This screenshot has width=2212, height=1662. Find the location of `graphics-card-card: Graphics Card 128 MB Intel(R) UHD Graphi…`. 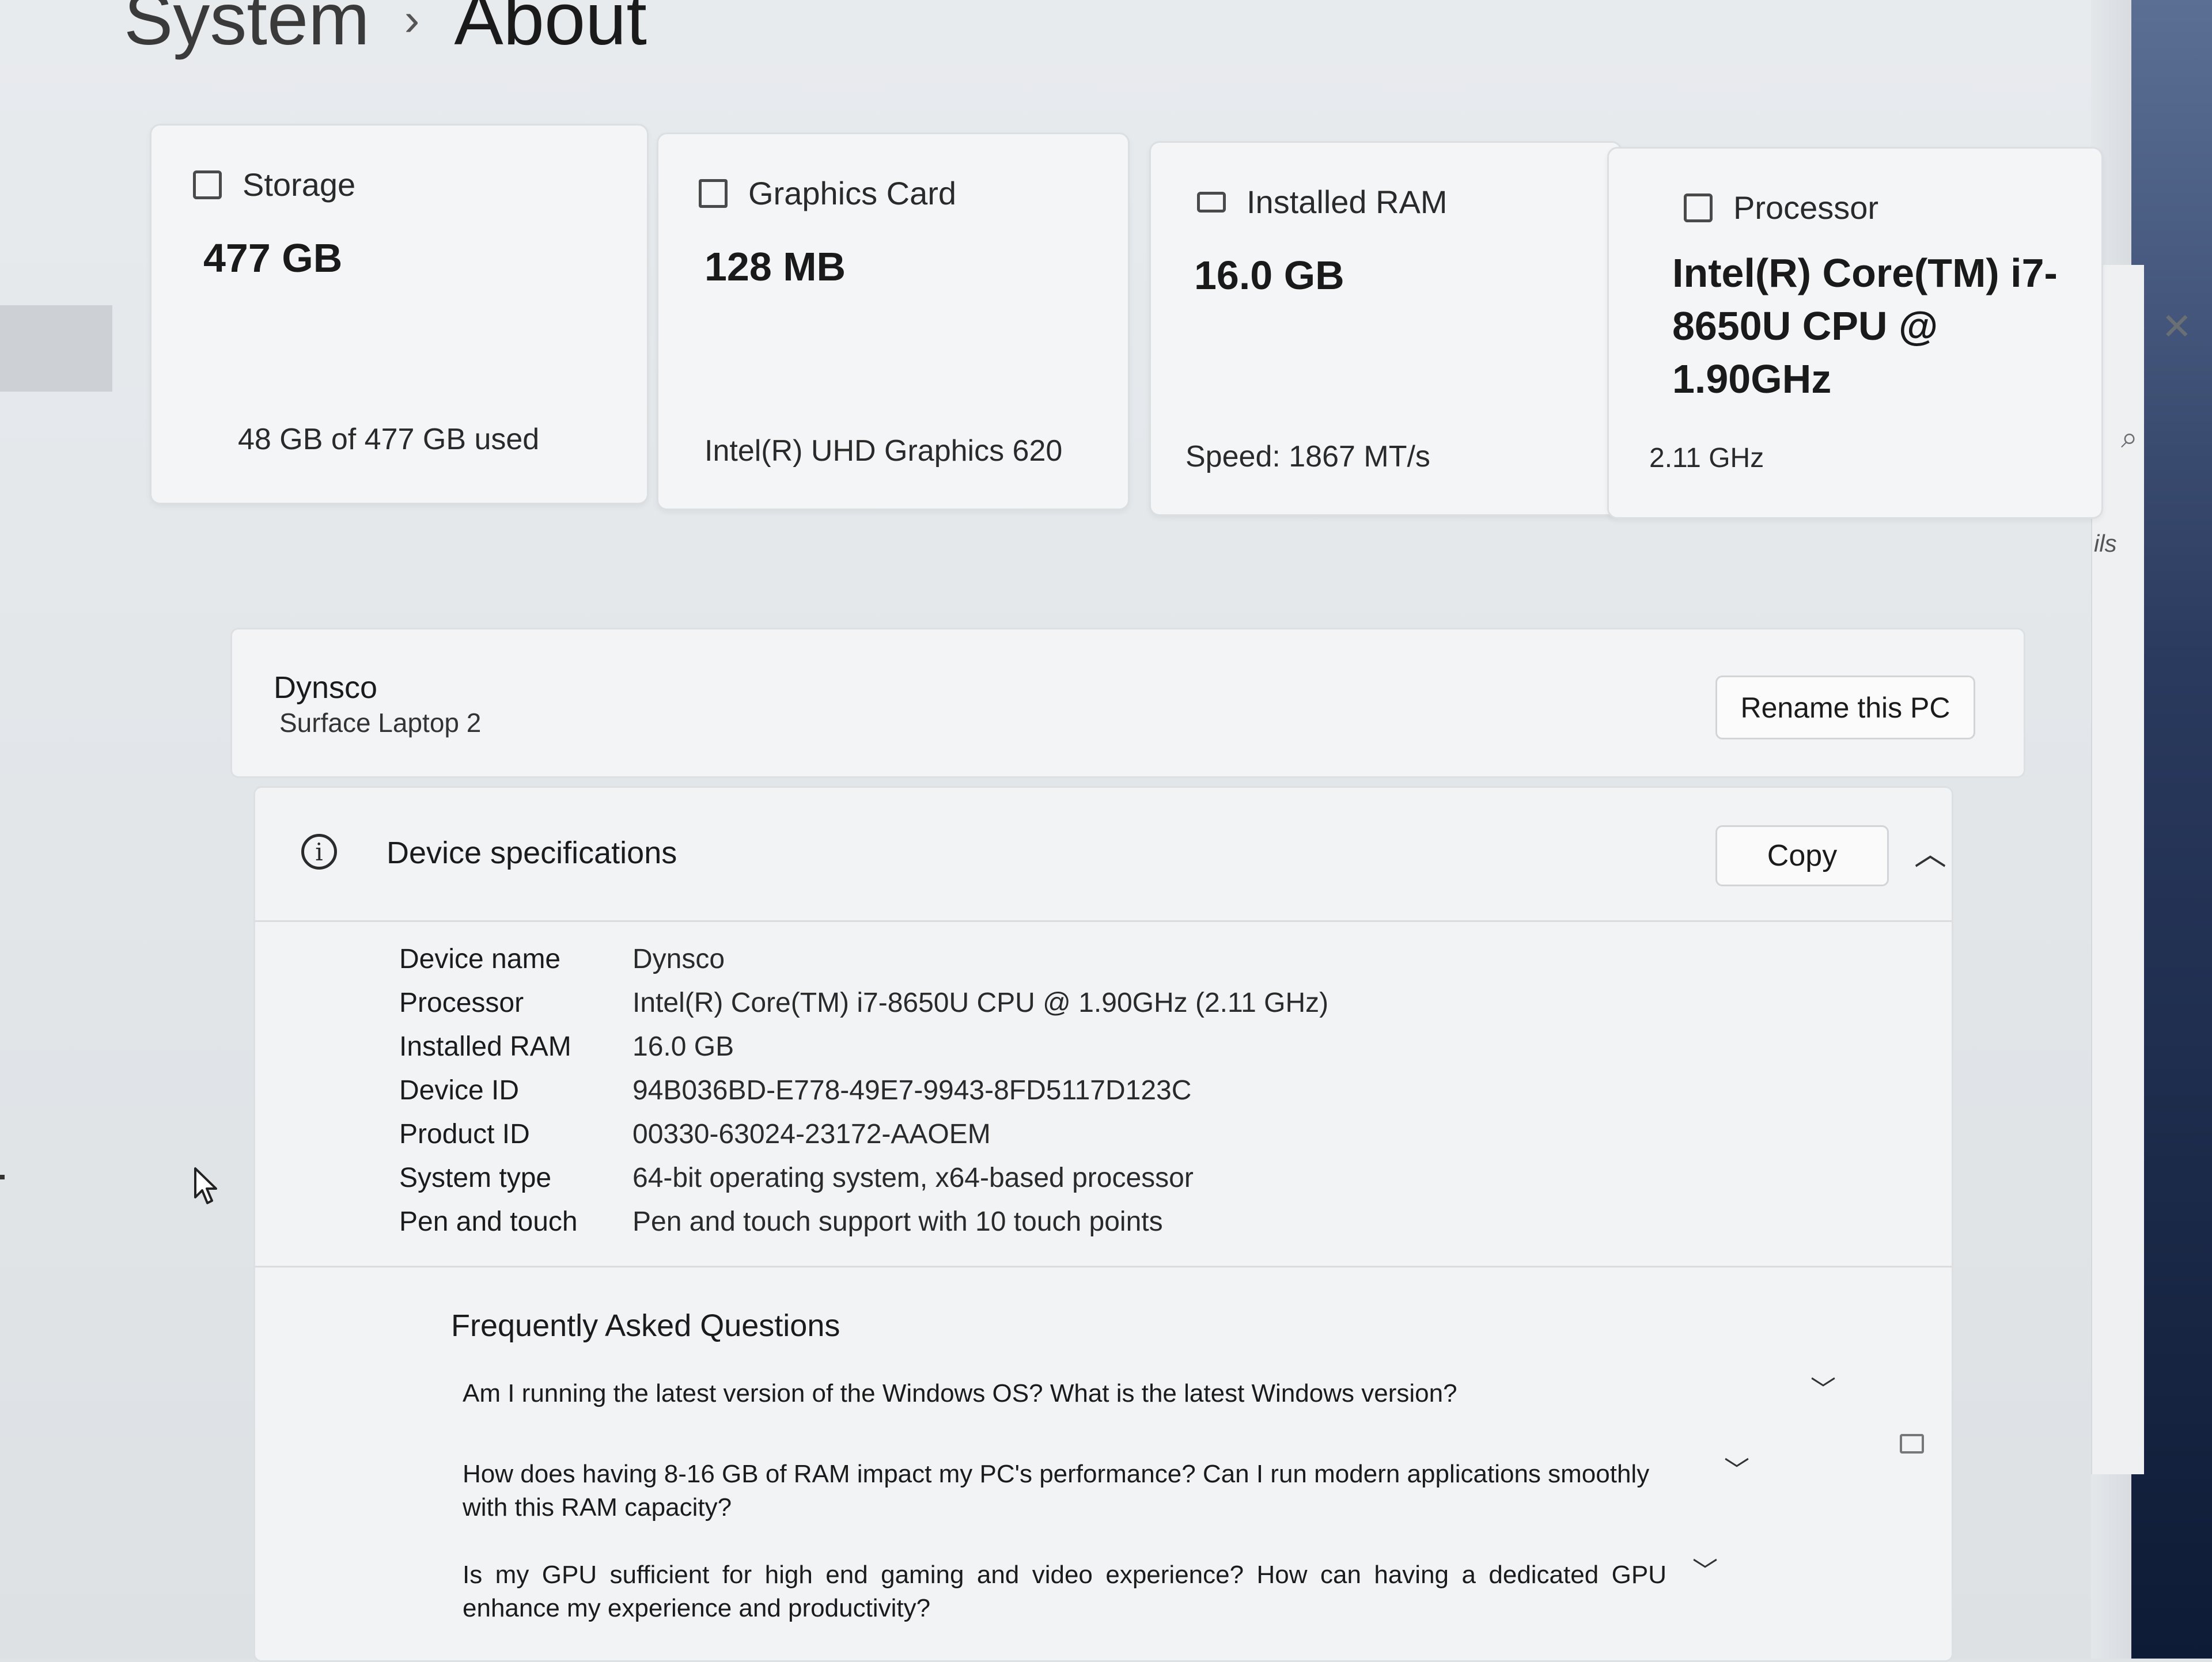

graphics-card-card: Graphics Card 128 MB Intel(R) UHD Graphi… is located at coordinates (893, 321).